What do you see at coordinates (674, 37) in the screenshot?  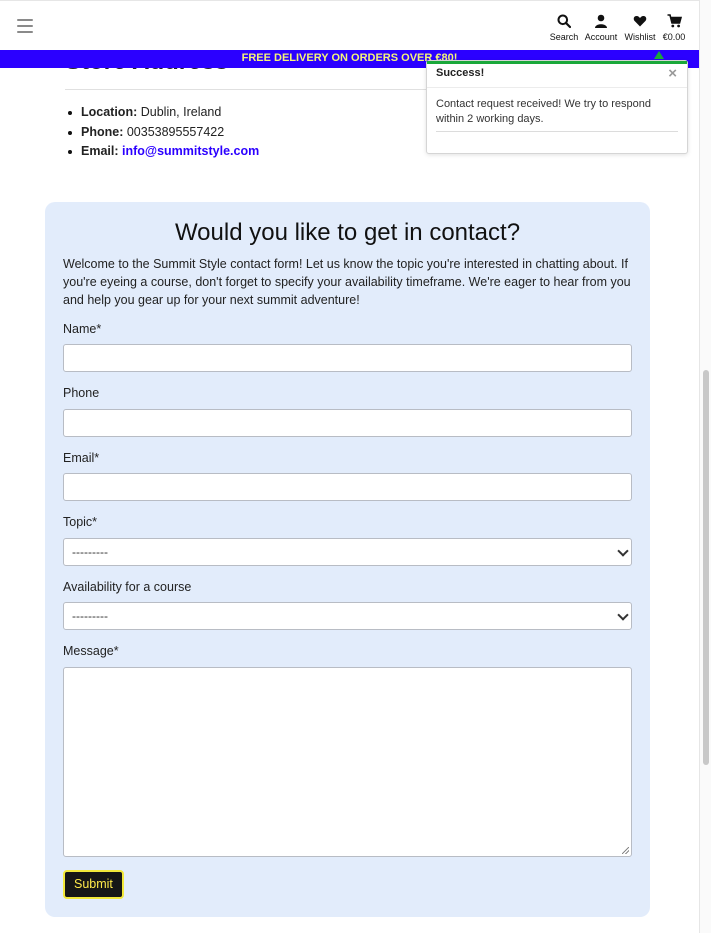 I see `nav-cart-total: €0.00` at bounding box center [674, 37].